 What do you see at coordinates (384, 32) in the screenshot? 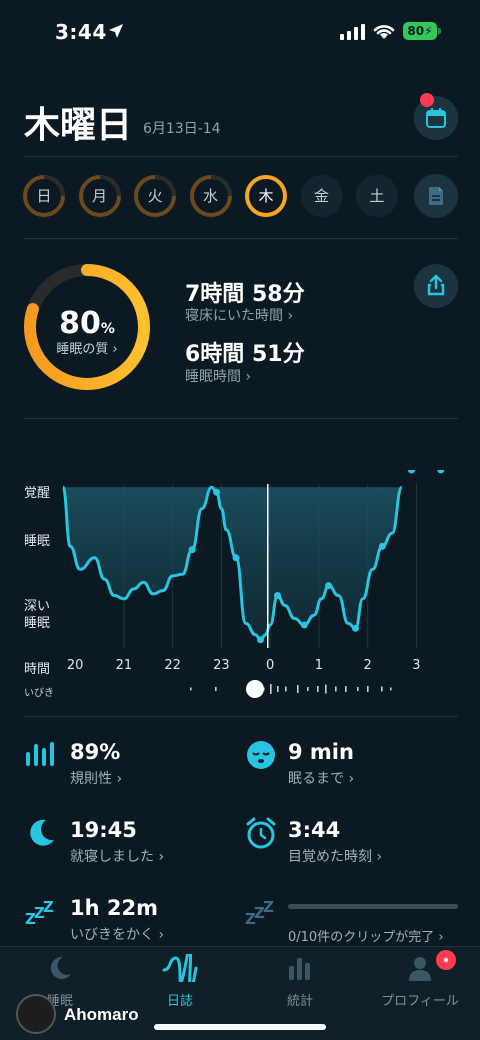
I see `wifi-icon` at bounding box center [384, 32].